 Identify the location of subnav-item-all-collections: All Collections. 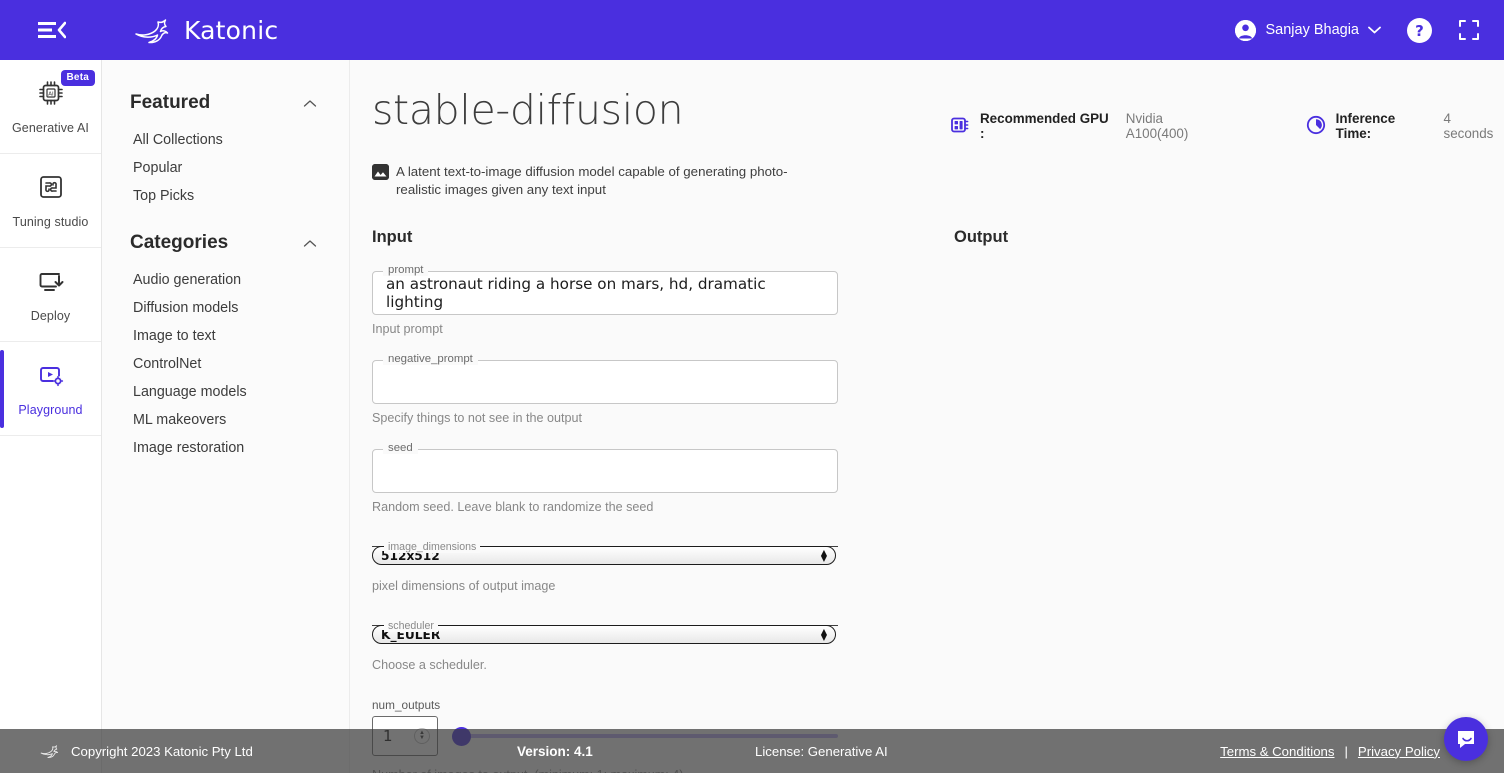
(225, 140).